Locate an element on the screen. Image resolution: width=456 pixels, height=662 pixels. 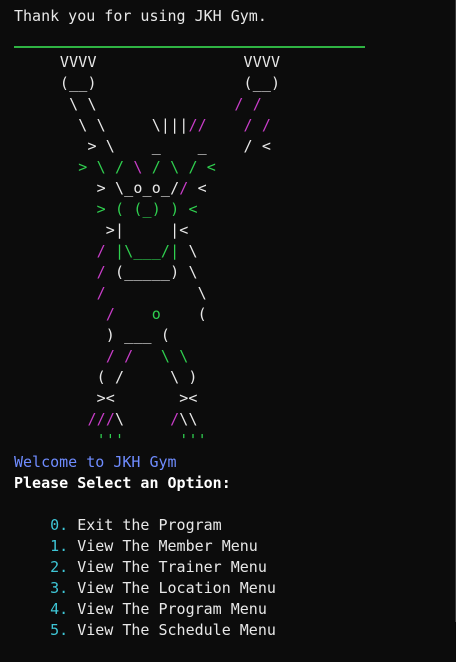
ascii-art-line: >| |< is located at coordinates (101, 230).